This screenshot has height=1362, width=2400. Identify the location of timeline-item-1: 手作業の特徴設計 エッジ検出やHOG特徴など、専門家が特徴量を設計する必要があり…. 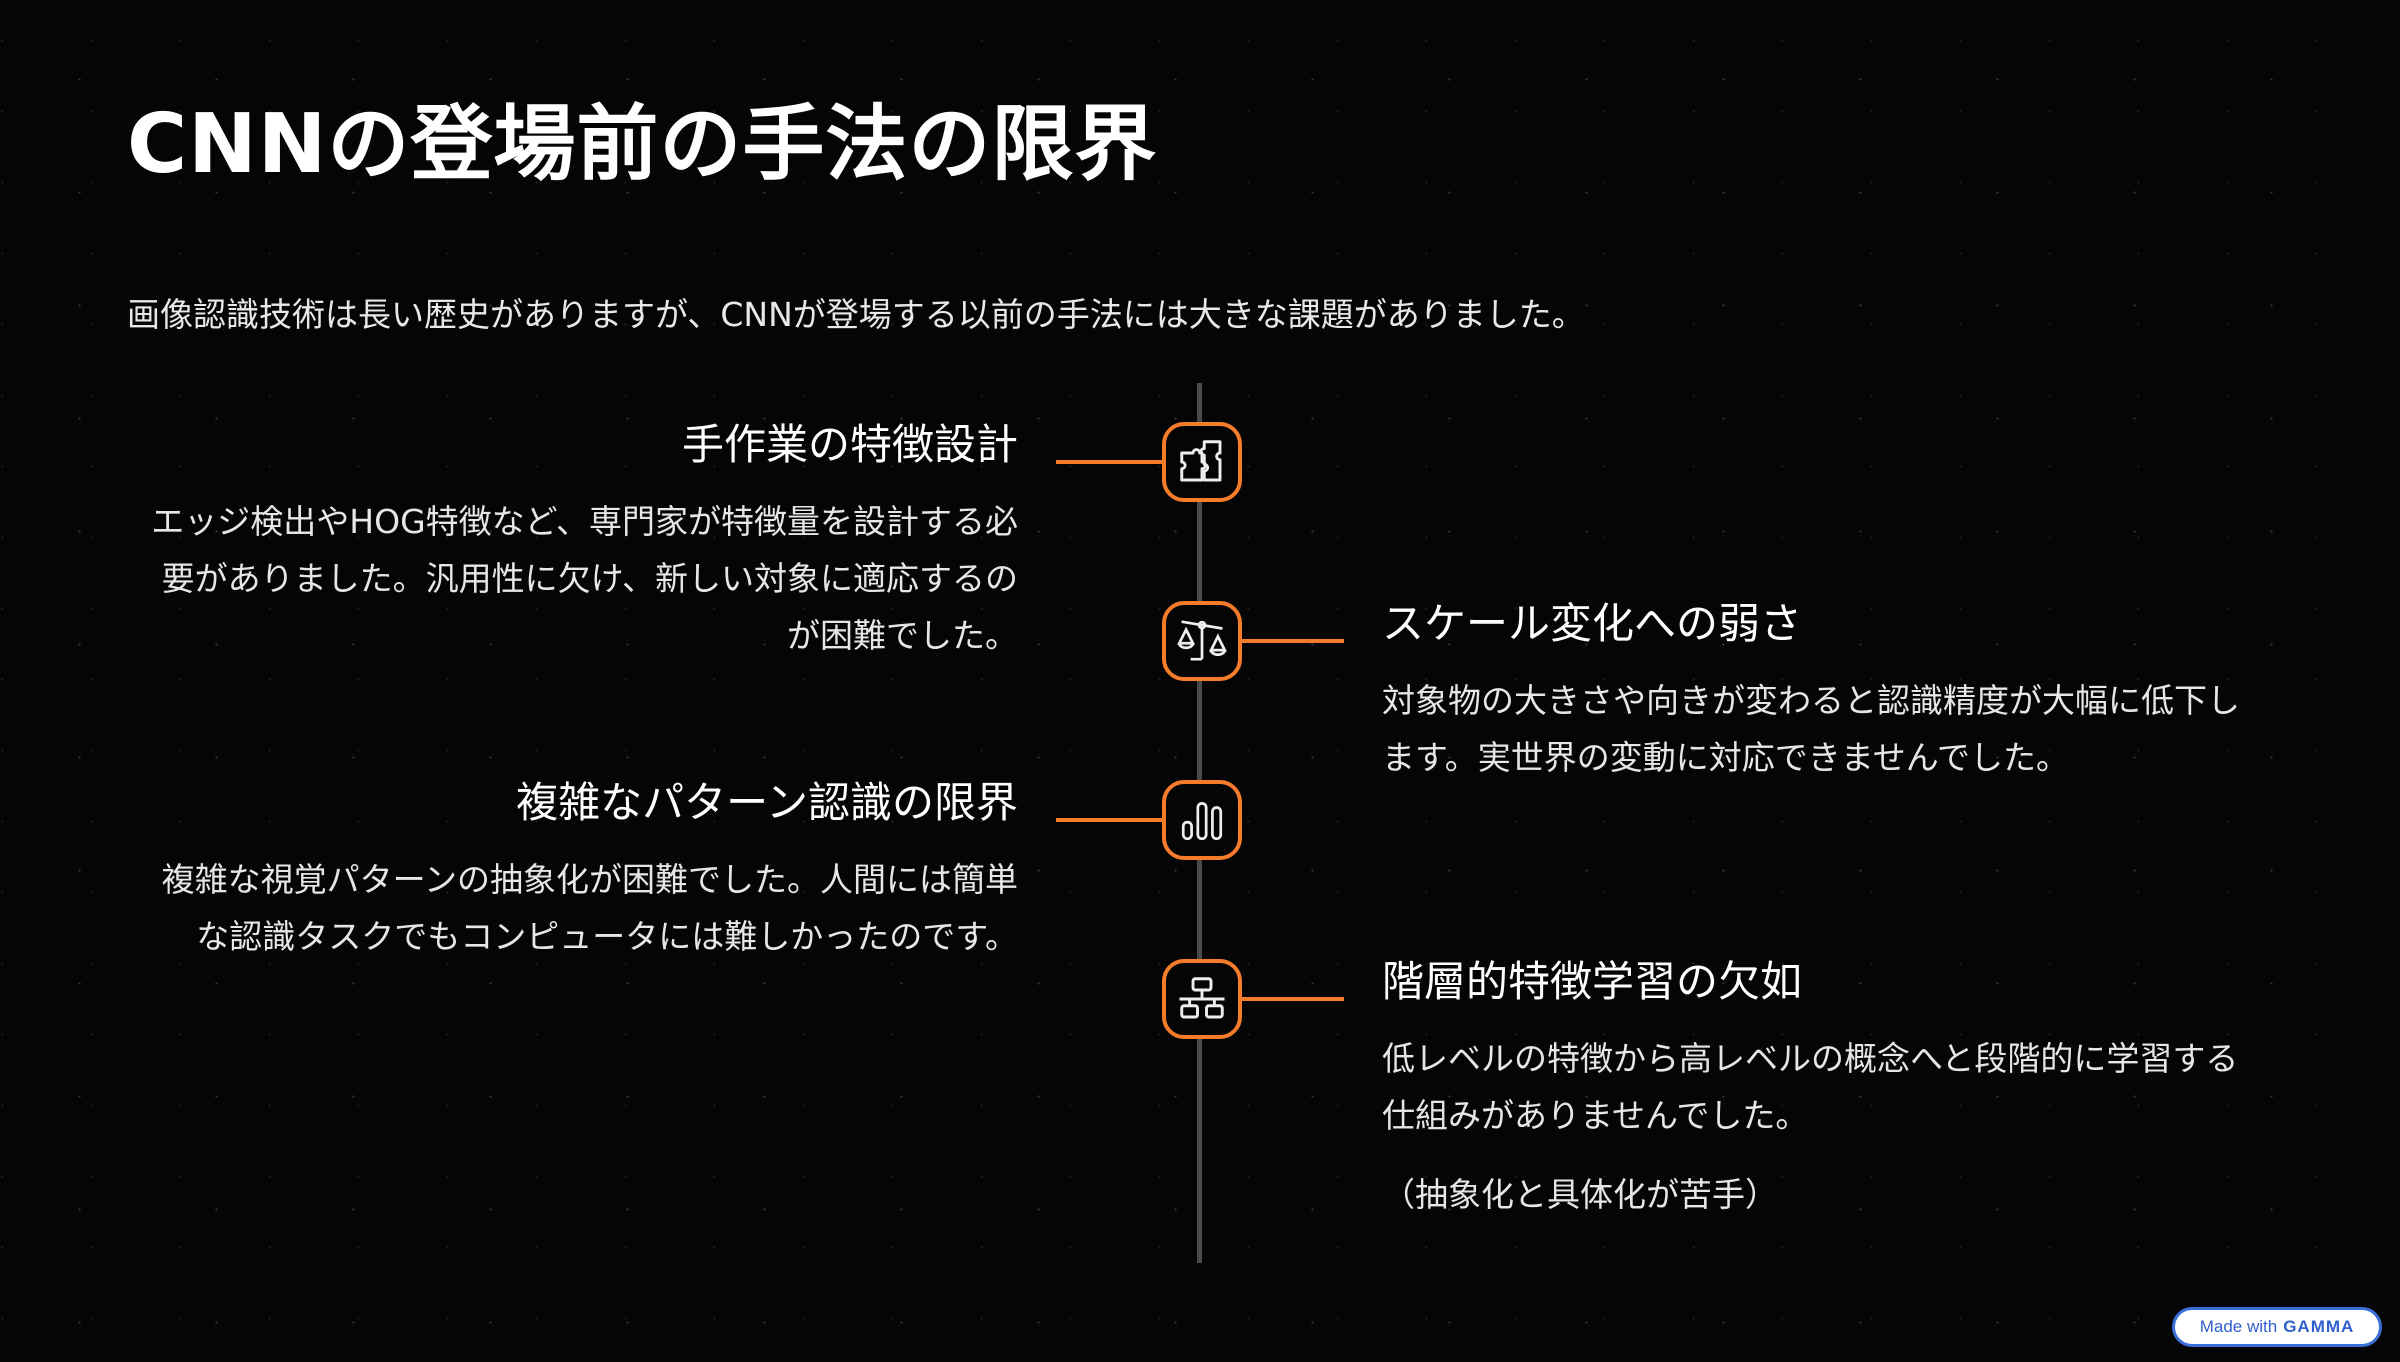
(578, 539).